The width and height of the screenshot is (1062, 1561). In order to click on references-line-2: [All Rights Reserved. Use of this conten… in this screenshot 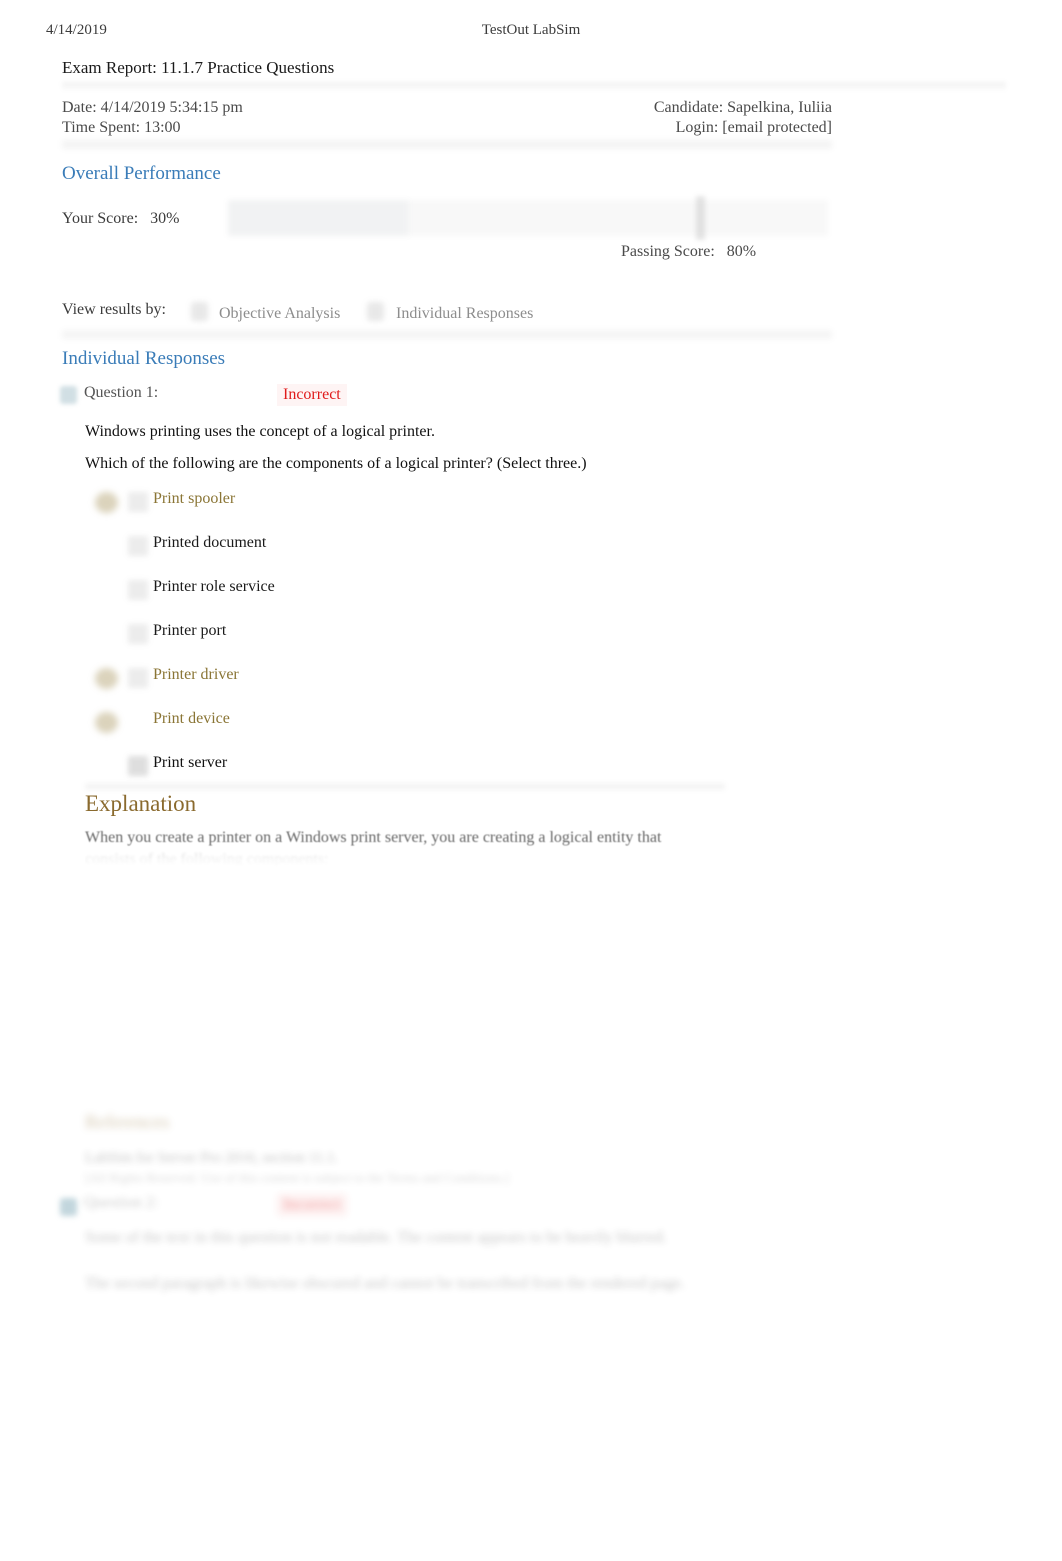, I will do `click(297, 1177)`.